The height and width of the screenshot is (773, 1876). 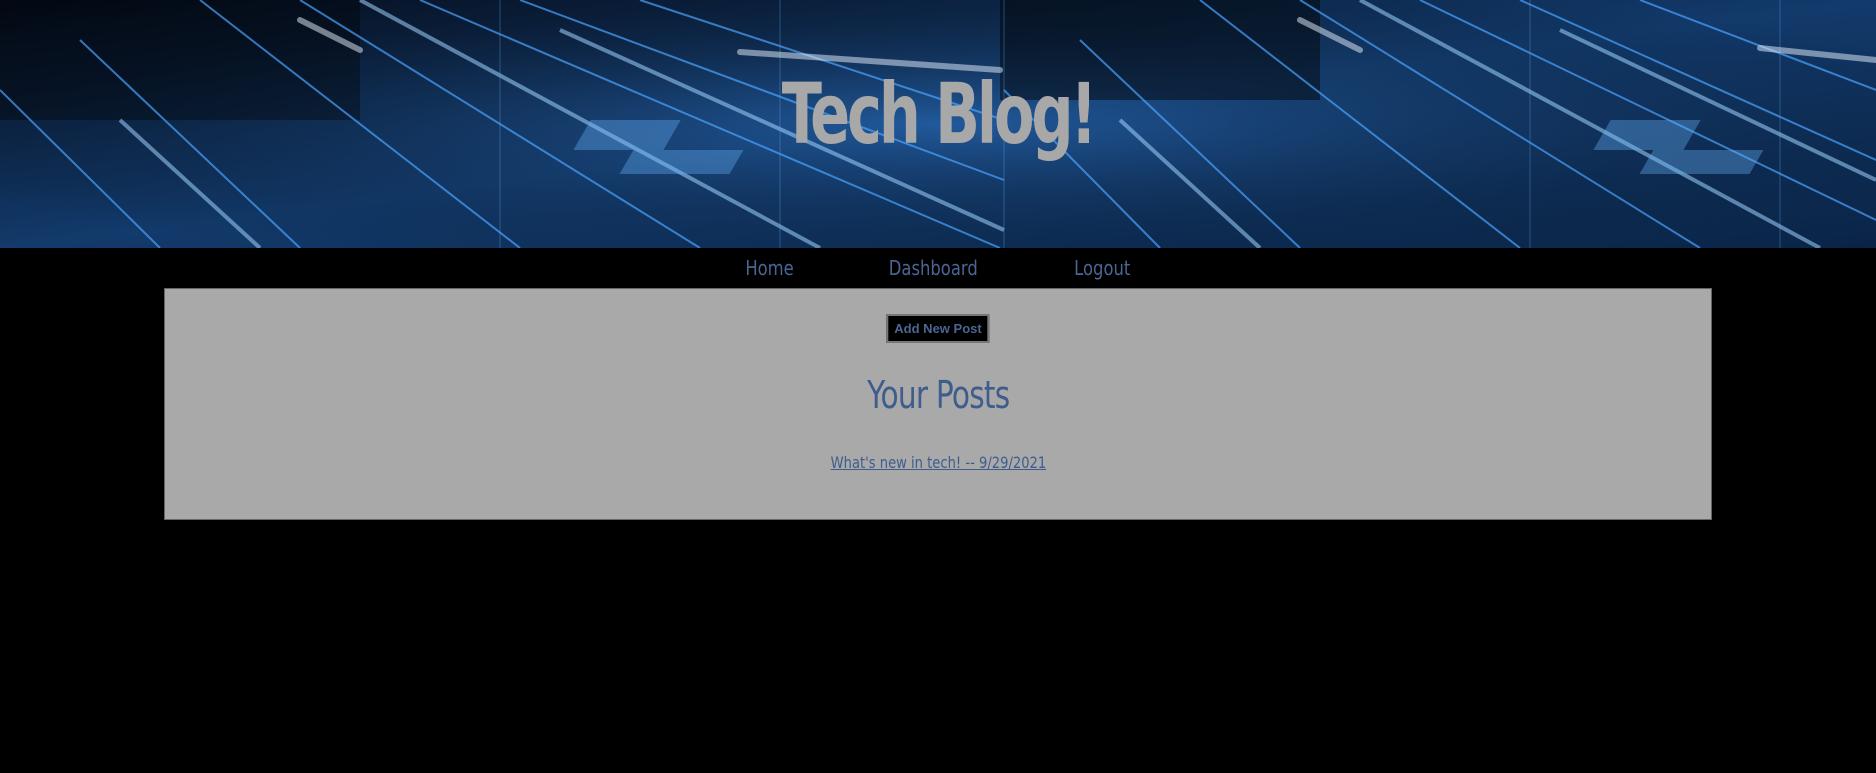 What do you see at coordinates (1102, 268) in the screenshot?
I see `nav-link-logout: Logout` at bounding box center [1102, 268].